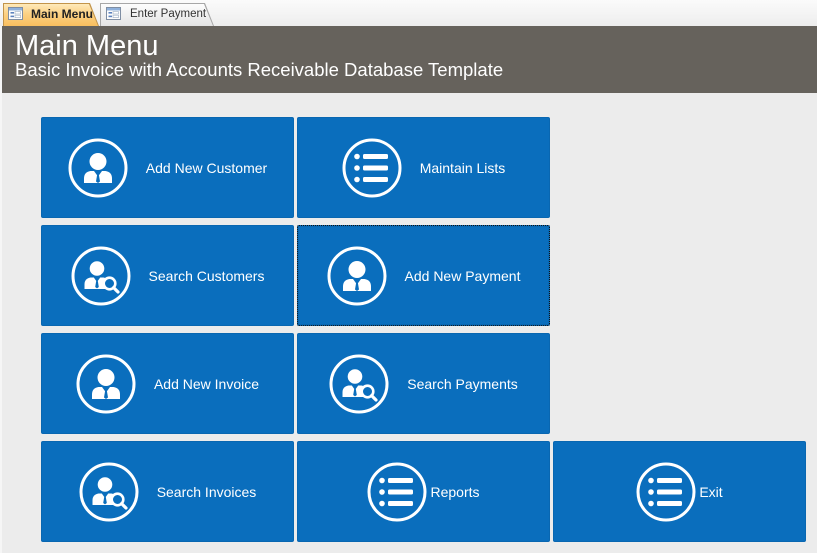  I want to click on exit-button: Exit, so click(679, 491).